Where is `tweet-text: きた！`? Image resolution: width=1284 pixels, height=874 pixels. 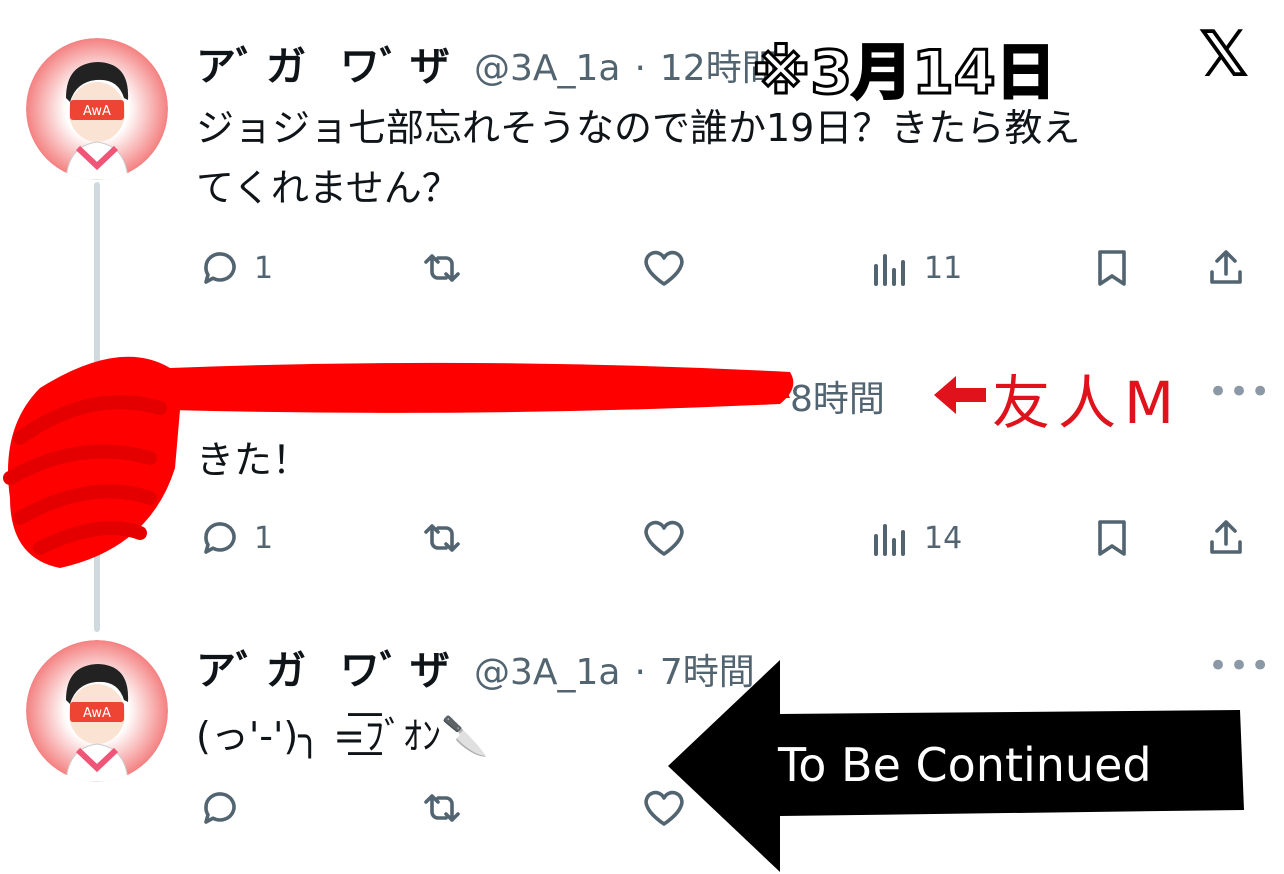
tweet-text: きた！ is located at coordinates (253, 460).